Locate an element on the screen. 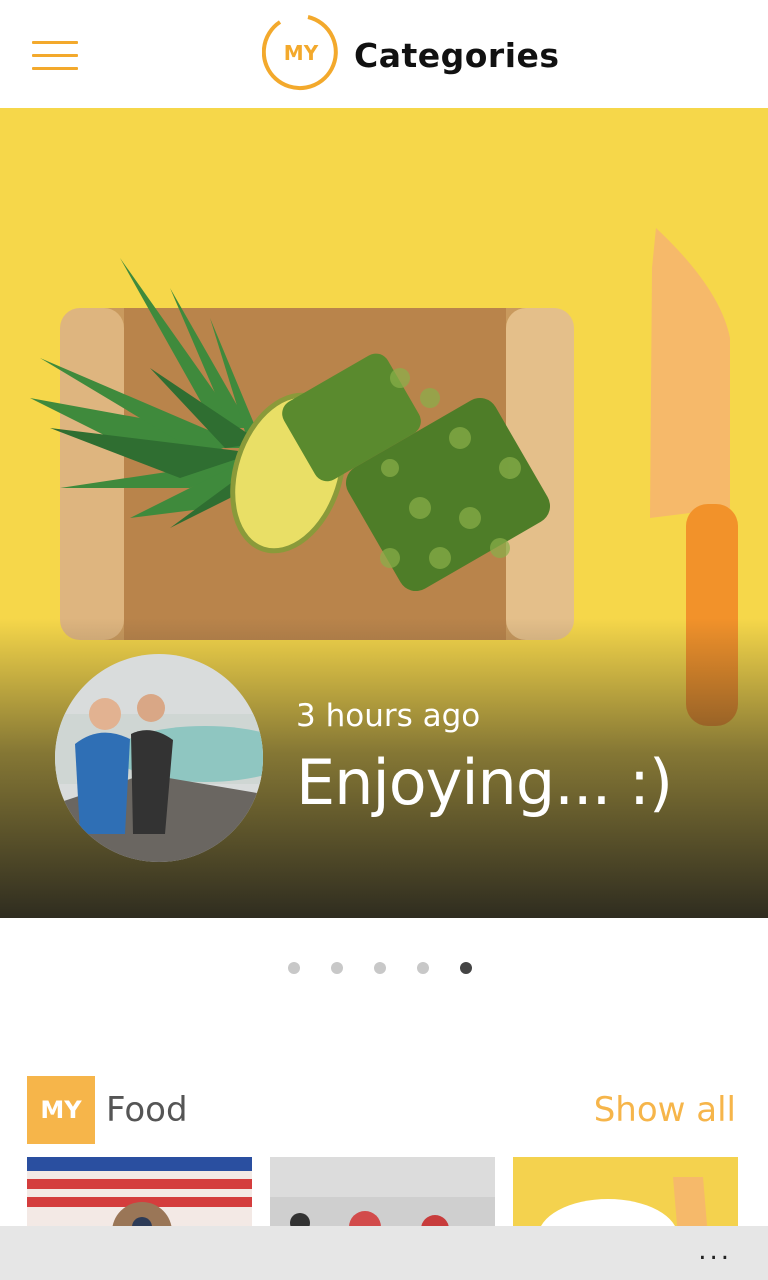  hamburger-menu-icon is located at coordinates (55, 56).